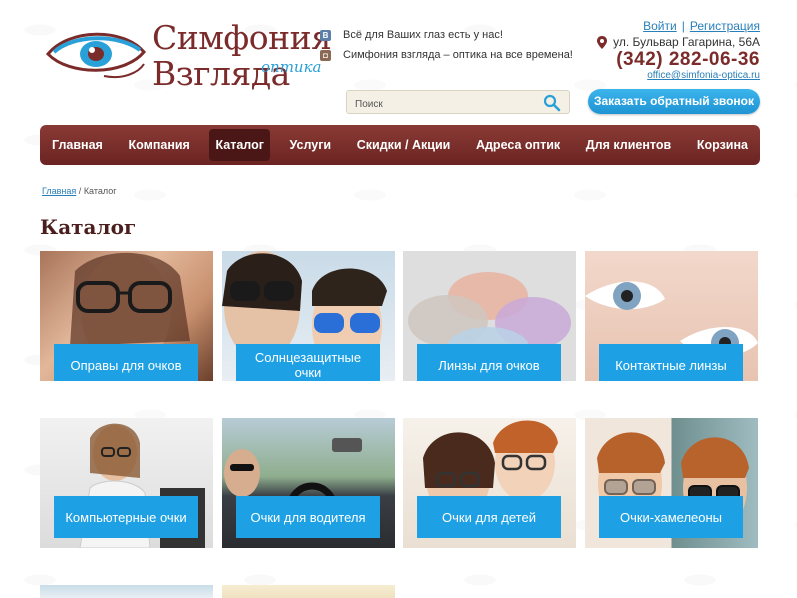 This screenshot has height=598, width=797. What do you see at coordinates (308, 483) in the screenshot?
I see `catalog-tile-driver-glasses: Очки для водителя` at bounding box center [308, 483].